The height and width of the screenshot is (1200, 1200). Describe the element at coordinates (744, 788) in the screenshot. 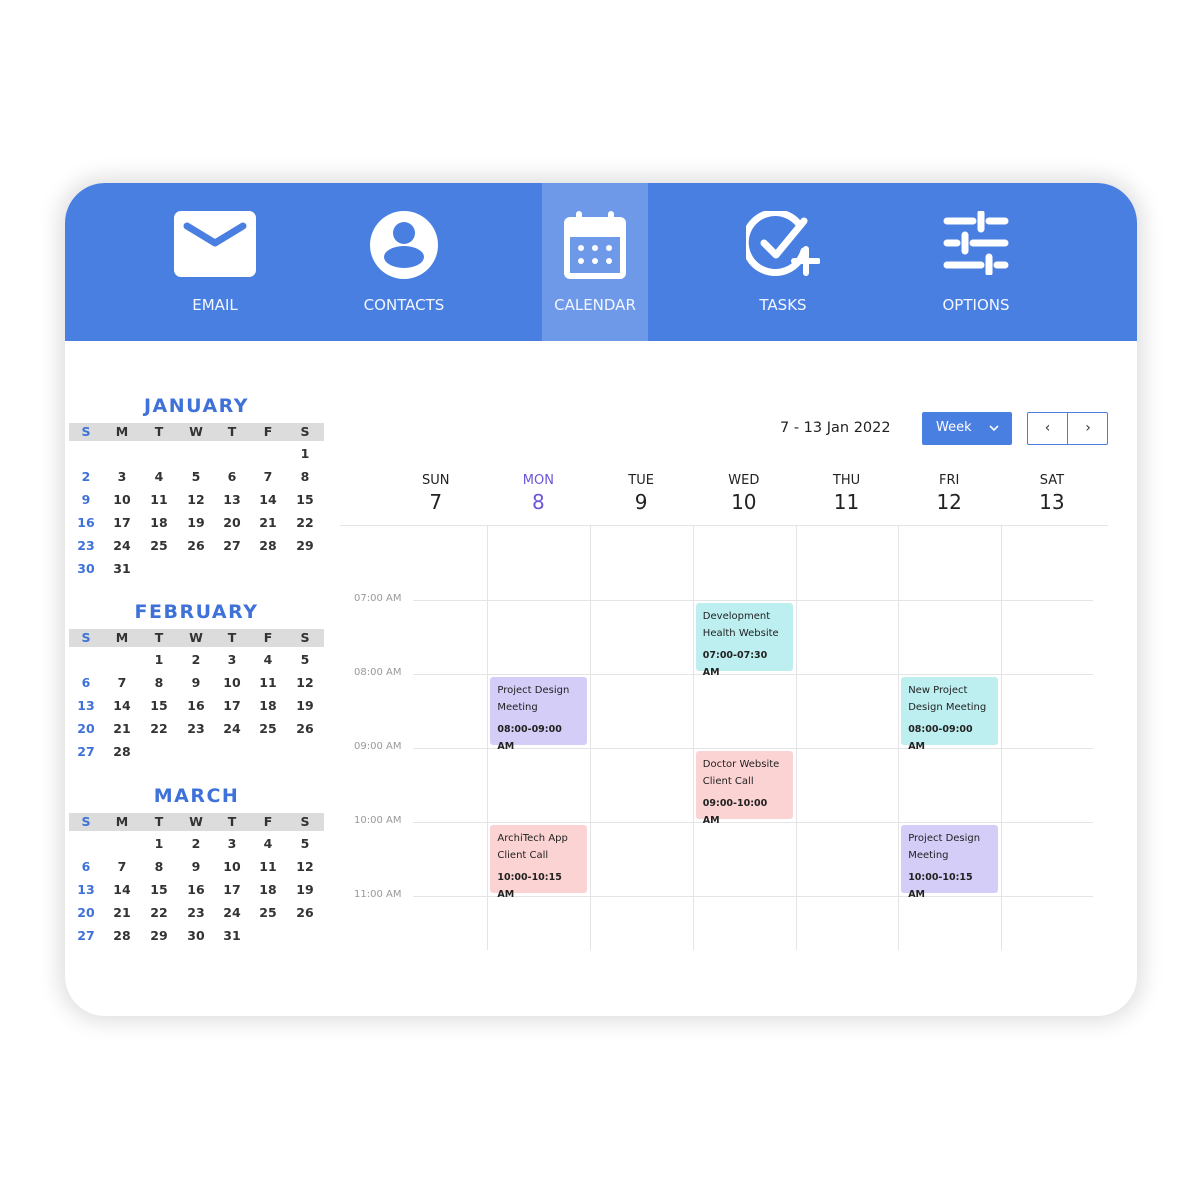

I see `event-card: Doctor Website Client Call 09:00-10:00 AM` at that location.